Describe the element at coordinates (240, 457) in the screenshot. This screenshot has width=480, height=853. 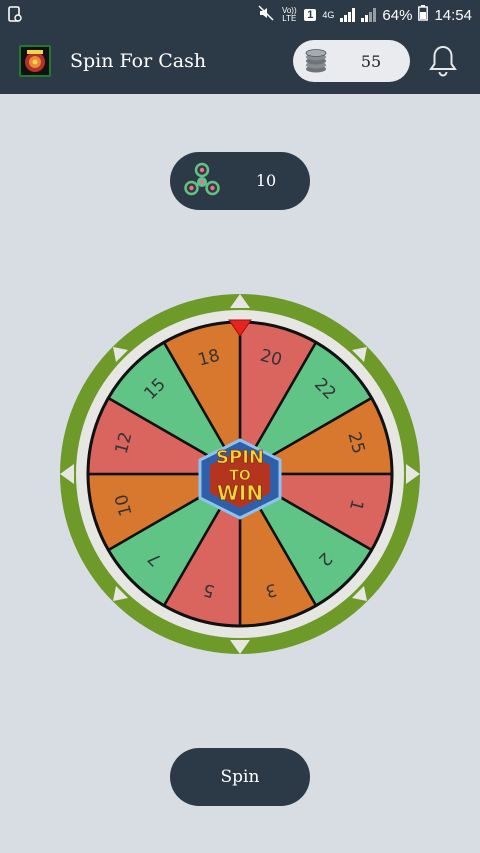
I see `center-text-spin: SPIN` at that location.